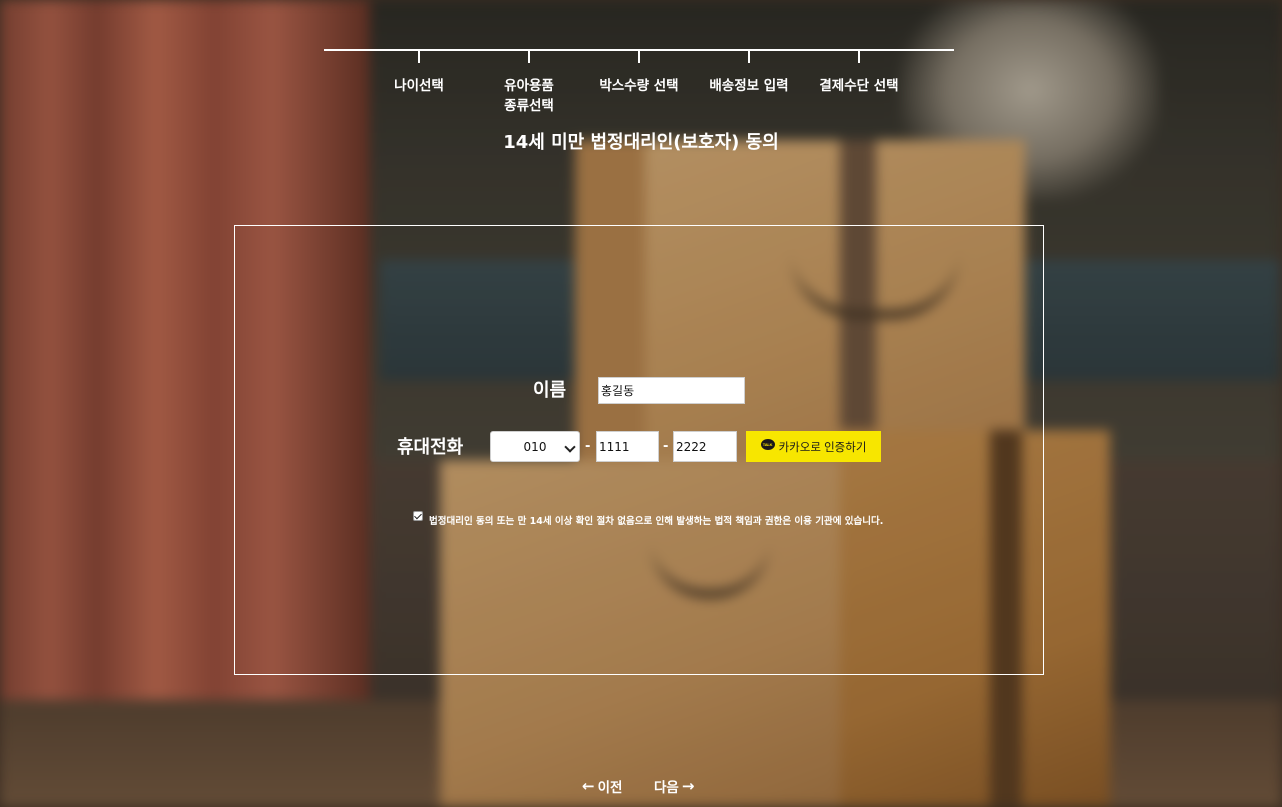 The image size is (1282, 807). What do you see at coordinates (588, 786) in the screenshot?
I see `arrow-left-icon: ←` at bounding box center [588, 786].